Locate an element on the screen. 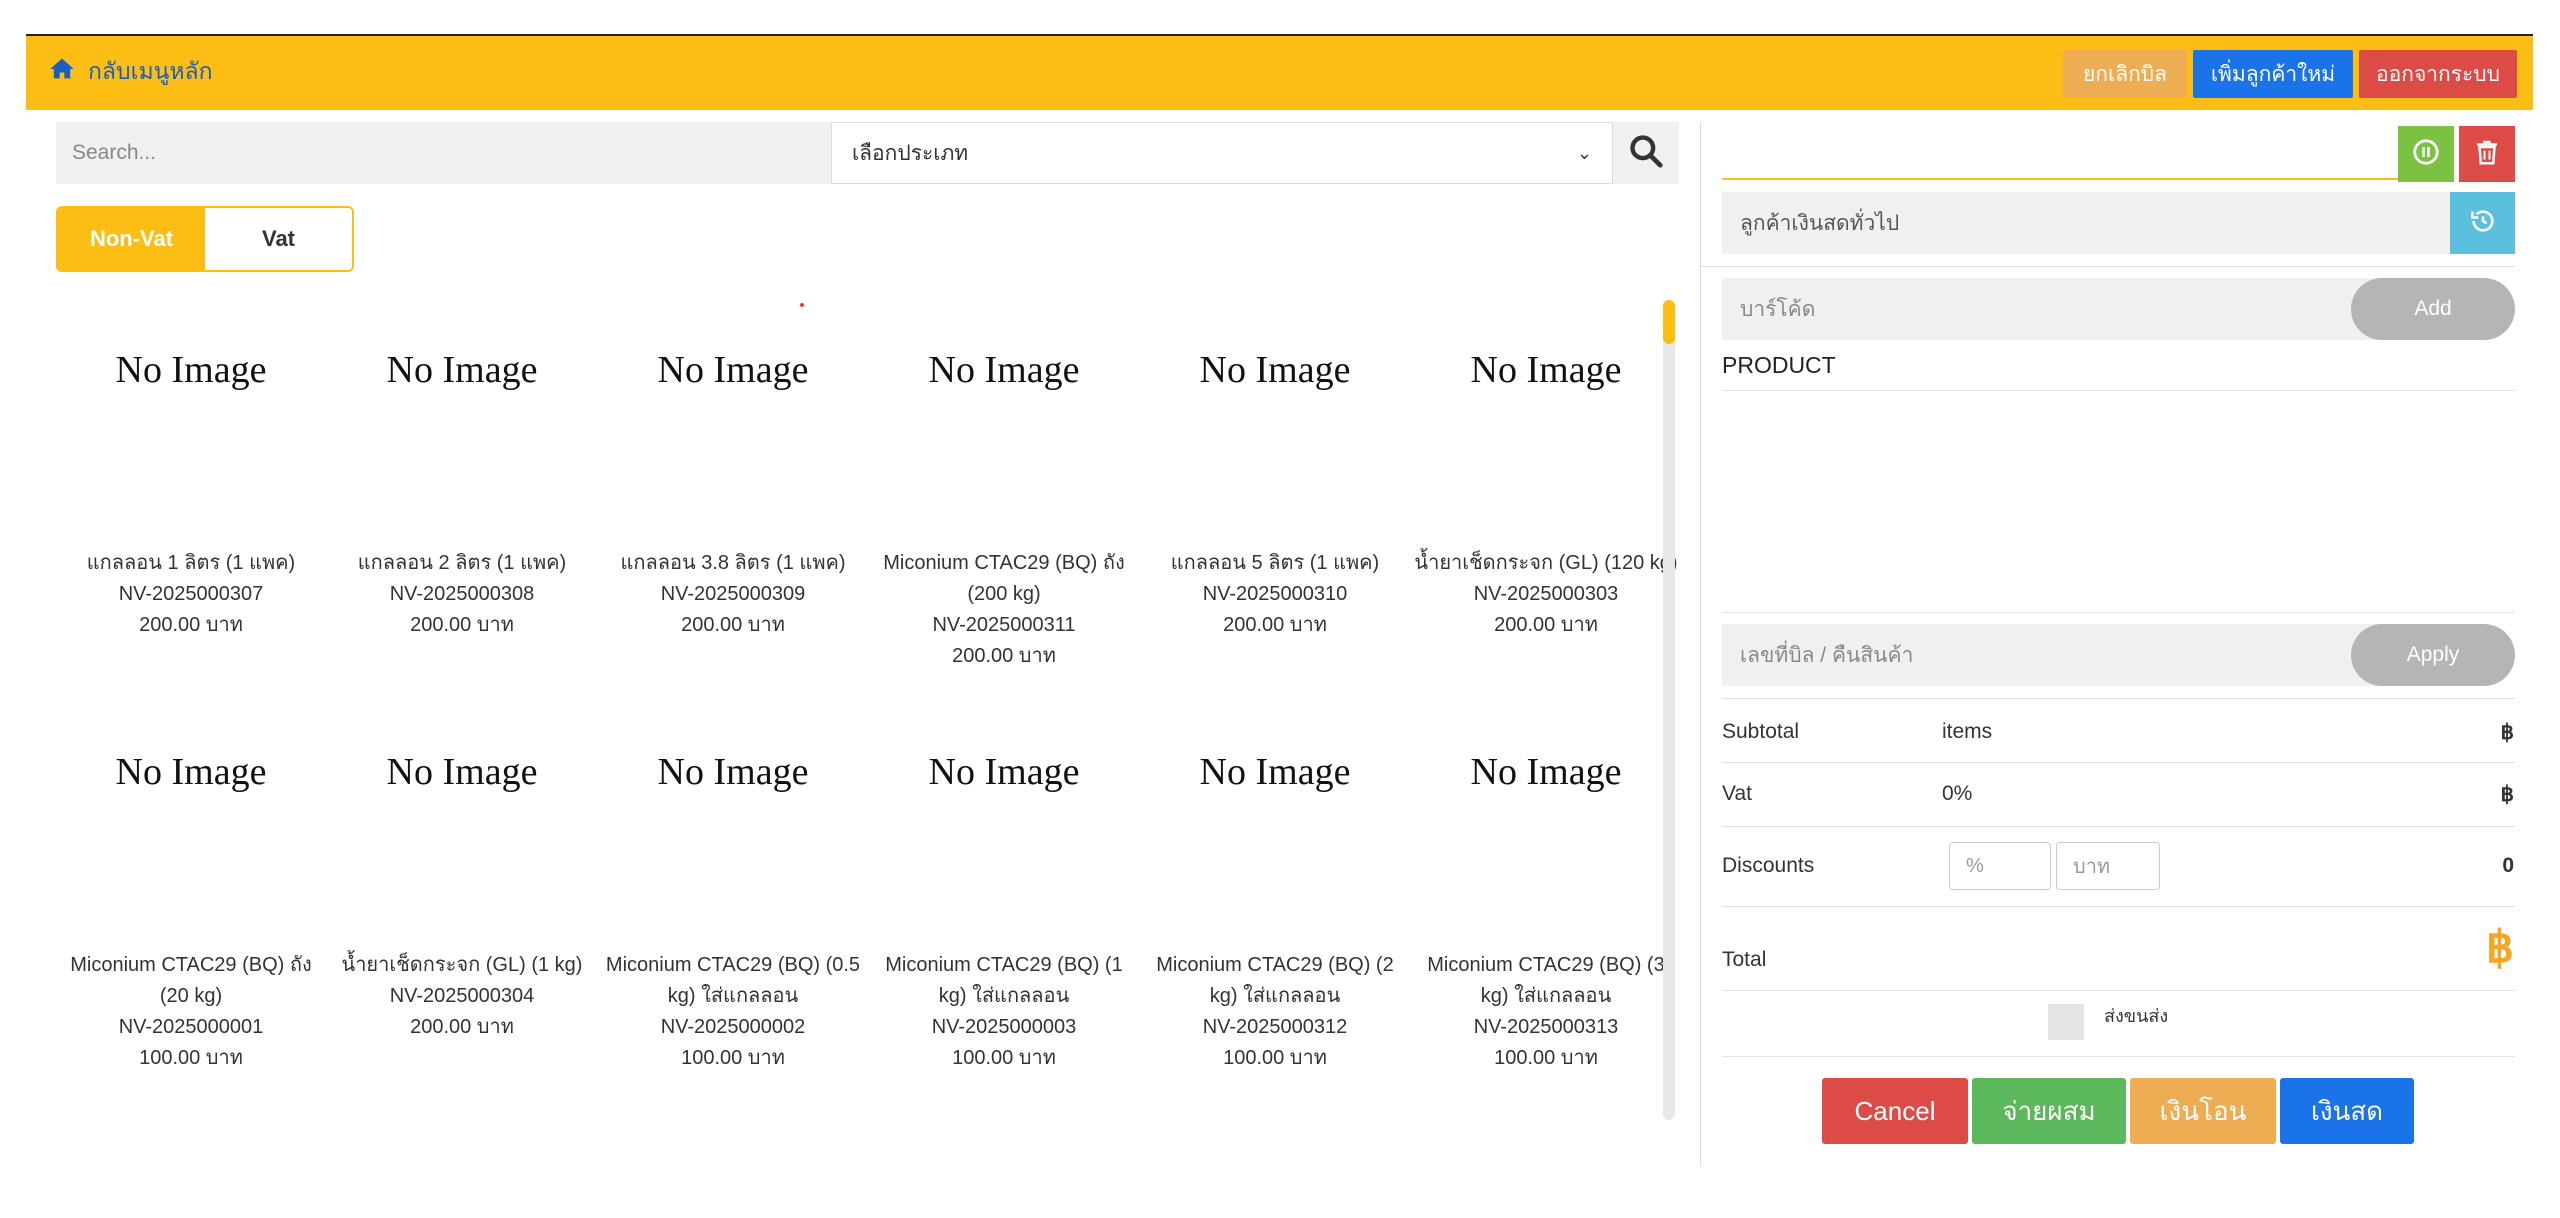 This screenshot has height=1218, width=2560. product-name: แกลลอน 3.8 ลิตร (1 แพค) is located at coordinates (733, 563).